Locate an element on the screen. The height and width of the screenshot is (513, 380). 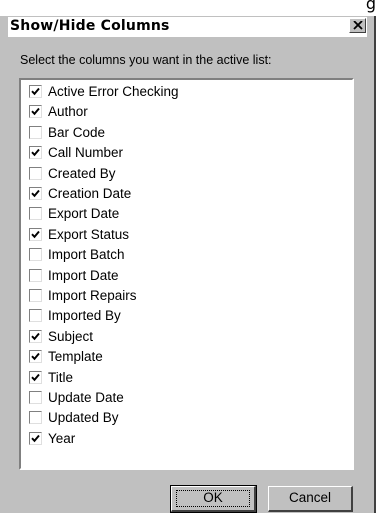
column-list-item: Active Error Checking is located at coordinates (179, 92).